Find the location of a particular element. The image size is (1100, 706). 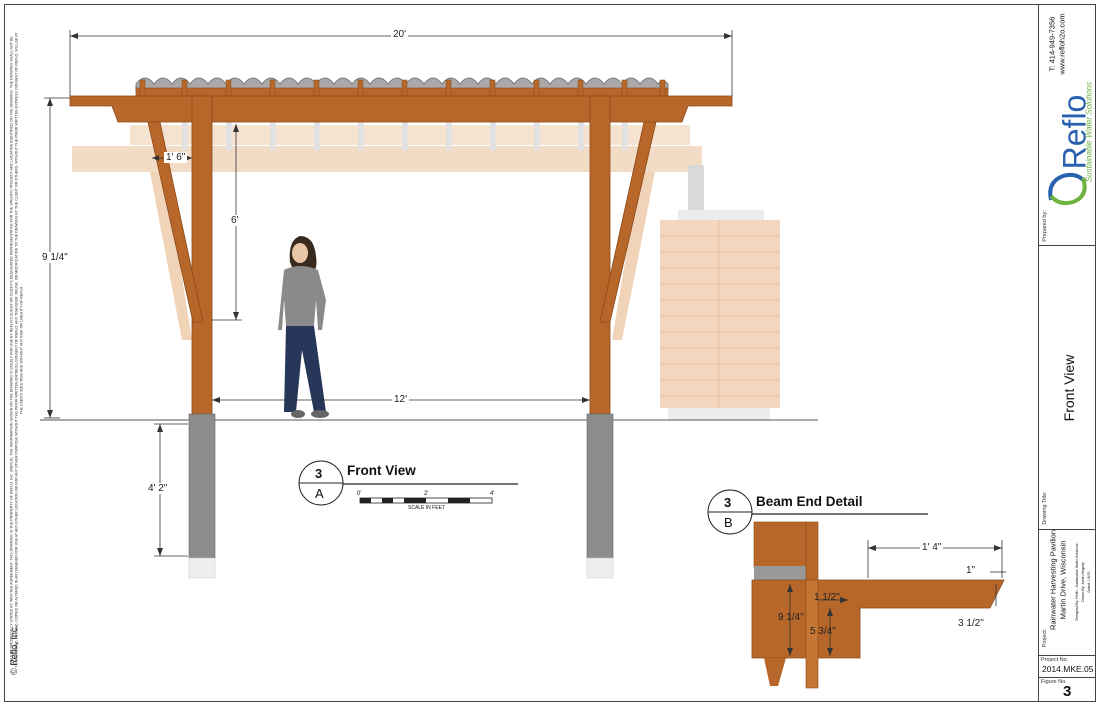

beam-detail-title: Beam End Detail is located at coordinates (809, 501).